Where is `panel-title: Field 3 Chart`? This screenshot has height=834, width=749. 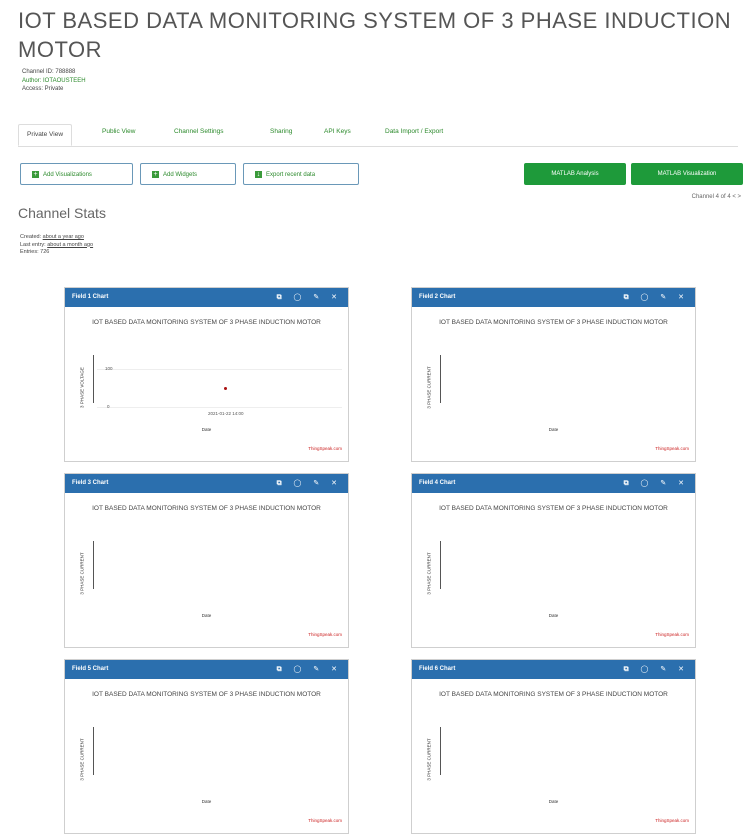
panel-title: Field 3 Chart is located at coordinates (90, 483).